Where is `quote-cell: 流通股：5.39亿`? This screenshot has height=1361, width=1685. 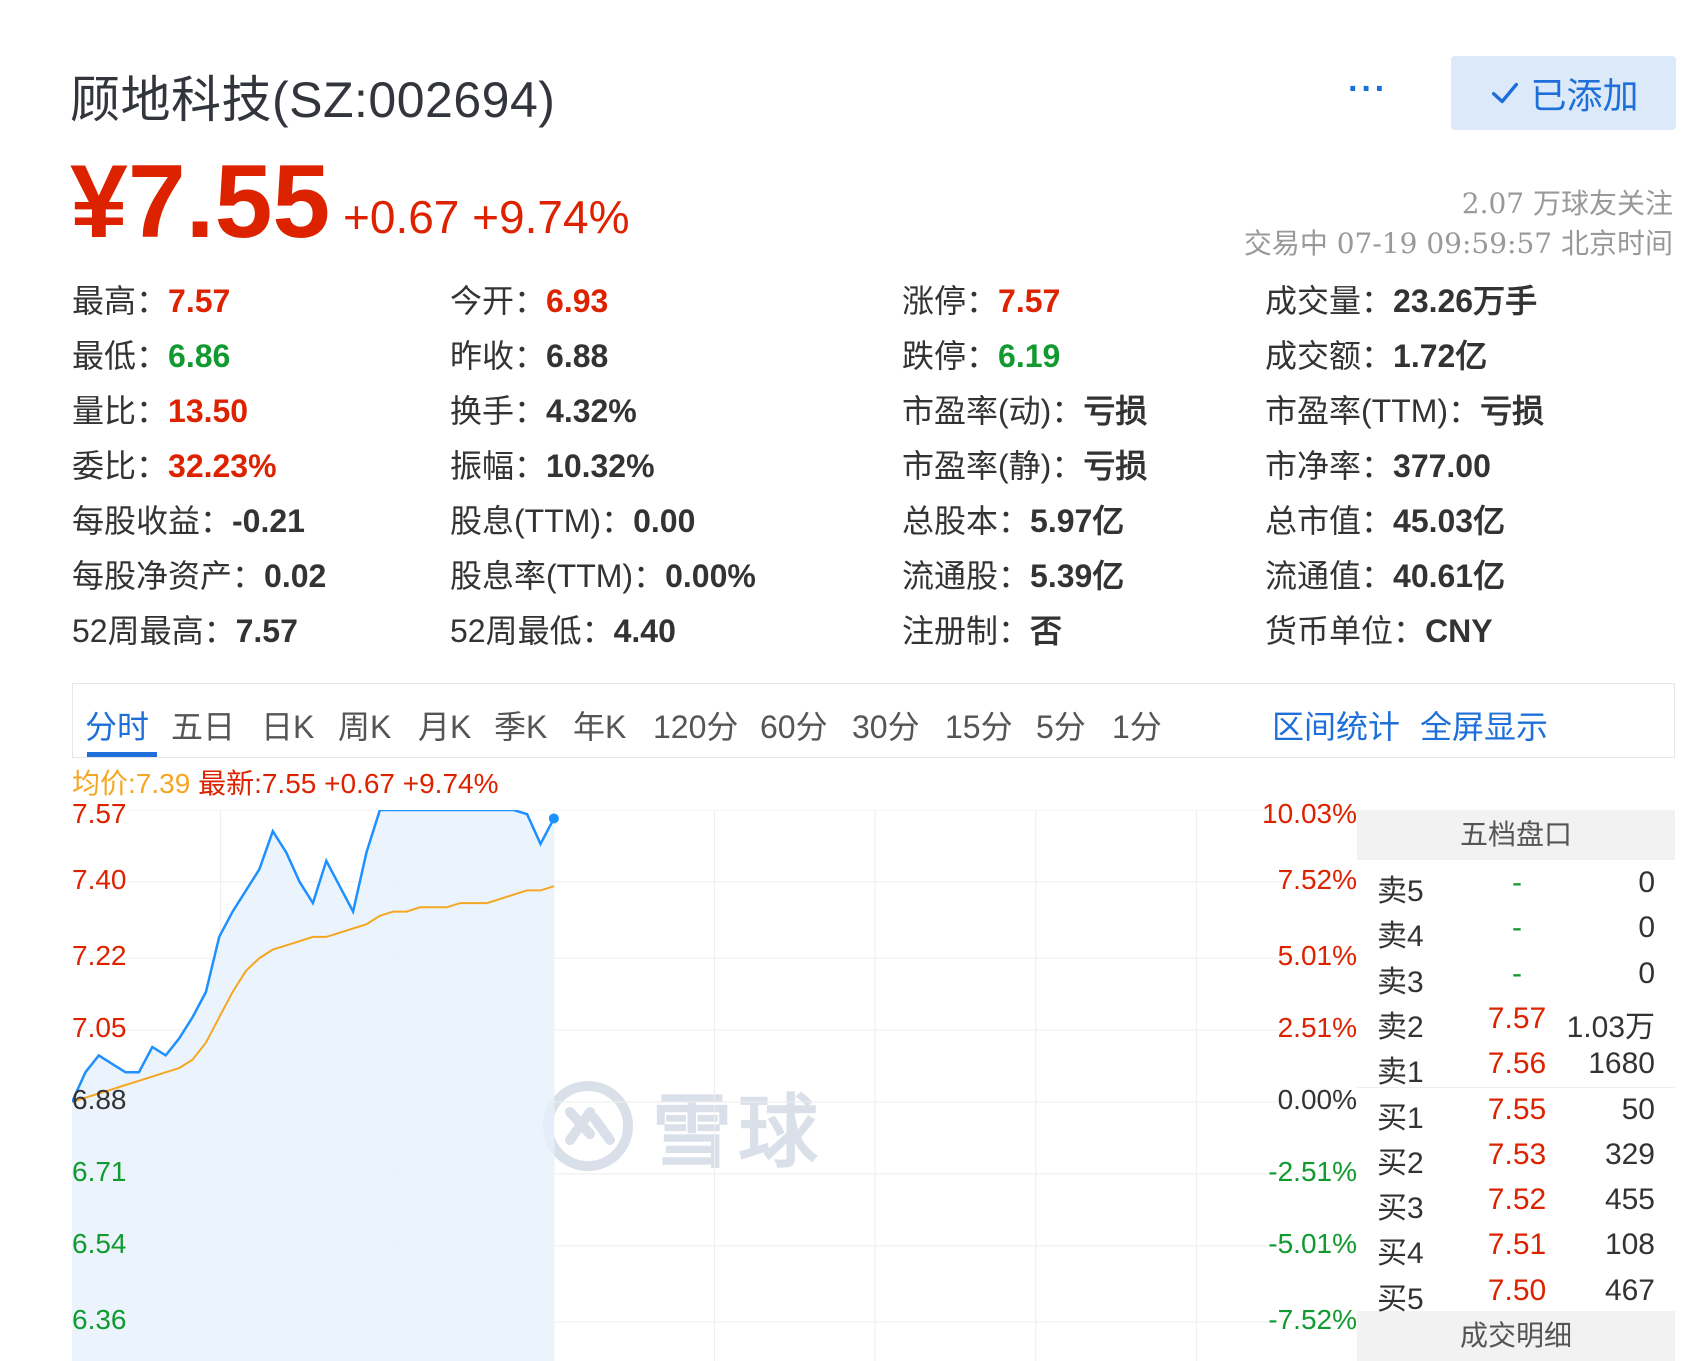 quote-cell: 流通股：5.39亿 is located at coordinates (1013, 574).